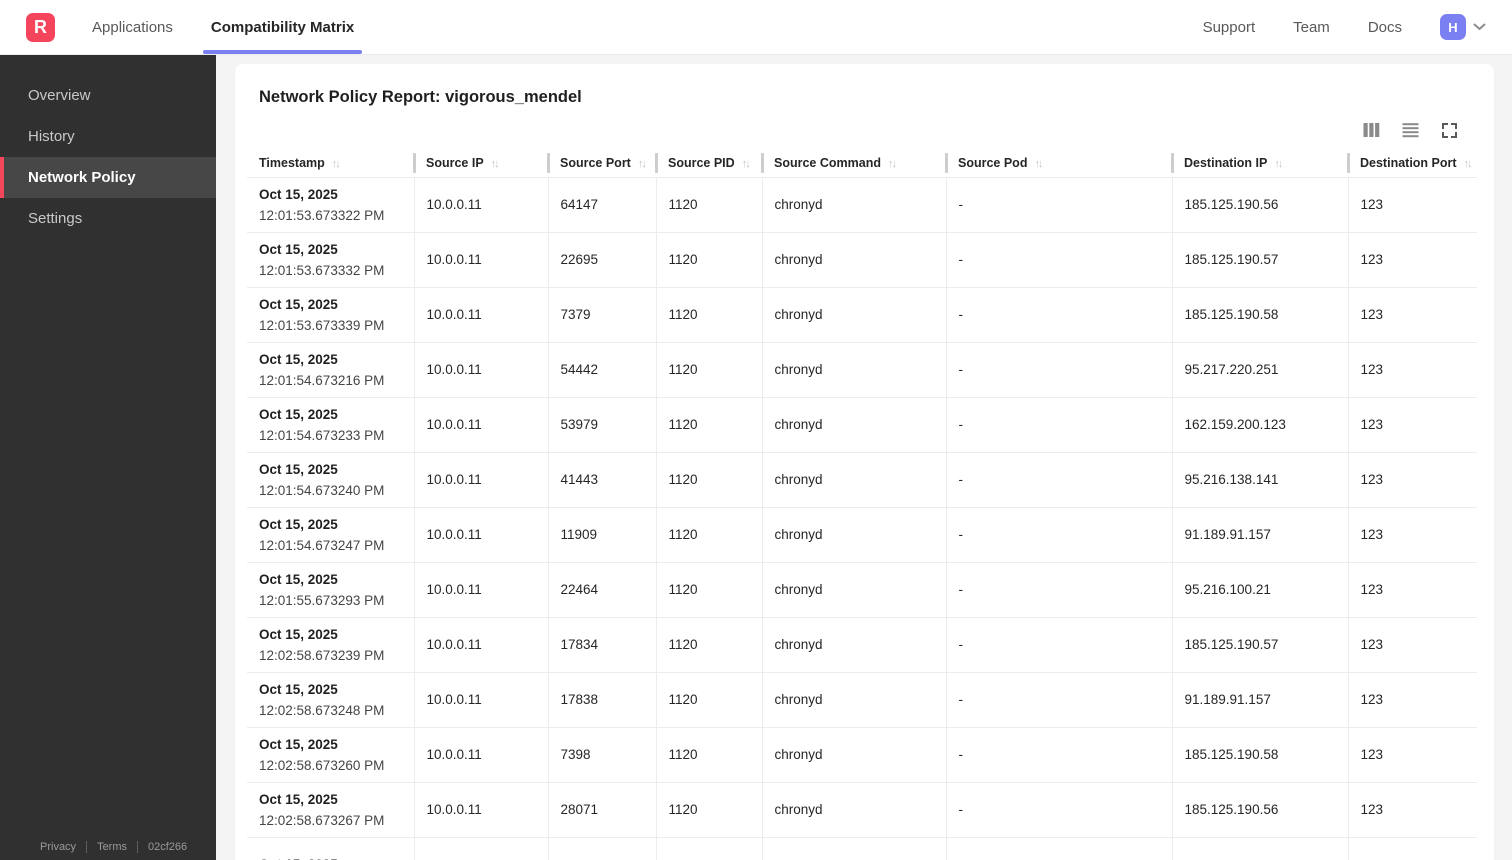  I want to click on column-header-source-command: Source Command ↑↓, so click(853, 163).